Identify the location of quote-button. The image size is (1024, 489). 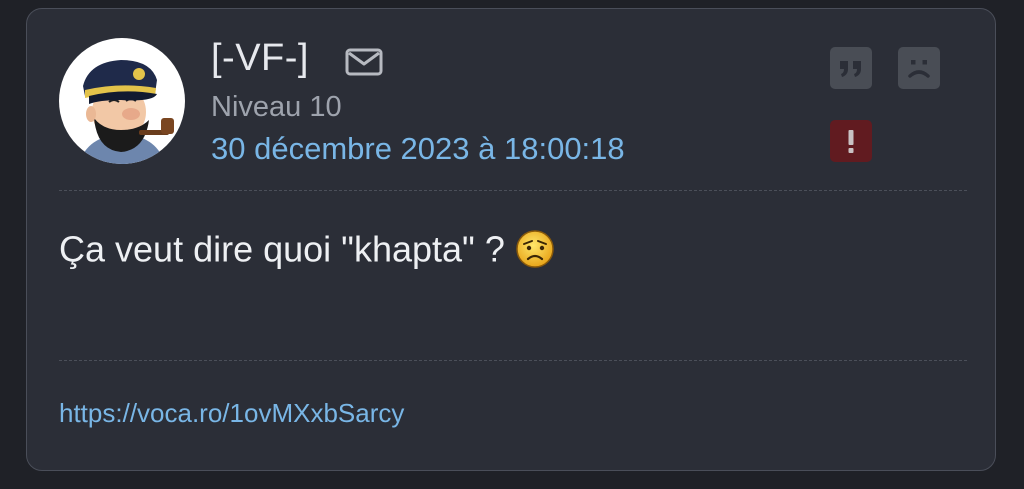
(851, 68).